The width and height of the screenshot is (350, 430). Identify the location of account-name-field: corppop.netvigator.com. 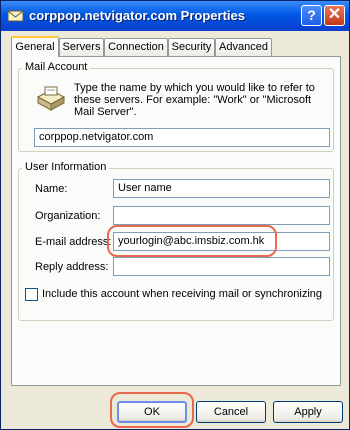
(182, 137).